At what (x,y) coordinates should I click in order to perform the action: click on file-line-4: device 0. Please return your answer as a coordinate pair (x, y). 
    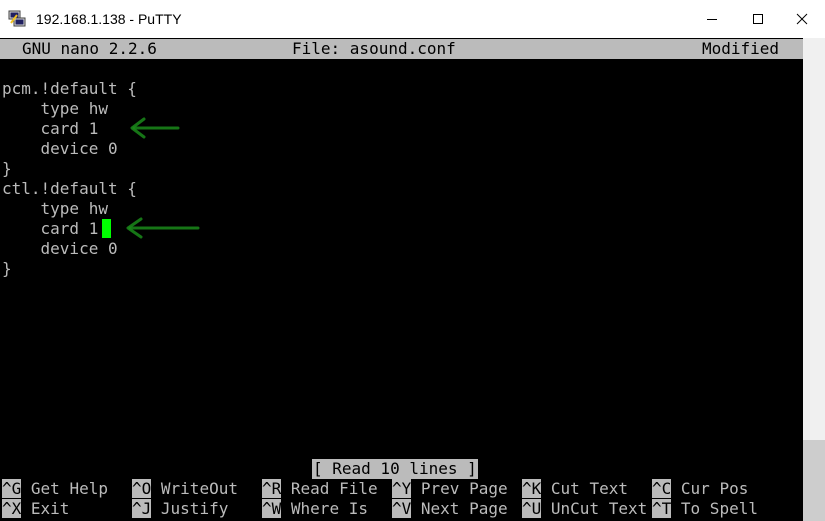
    Looking at the image, I should click on (60, 149).